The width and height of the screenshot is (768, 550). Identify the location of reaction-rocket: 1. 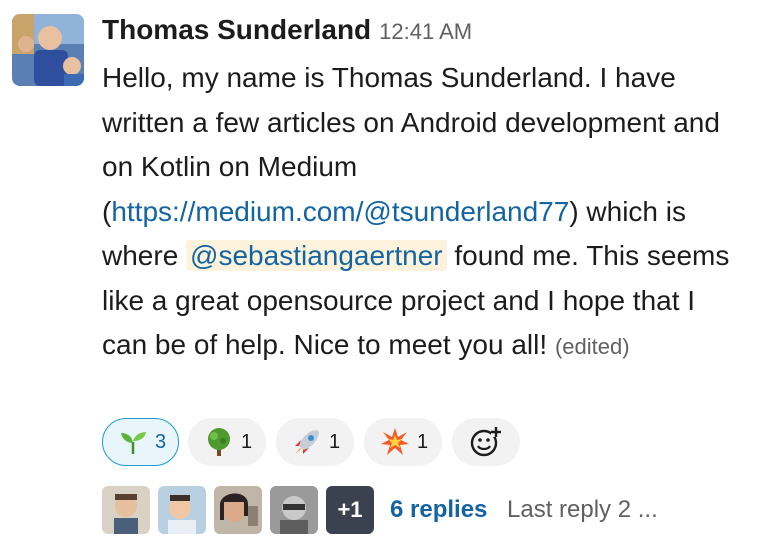
(315, 442).